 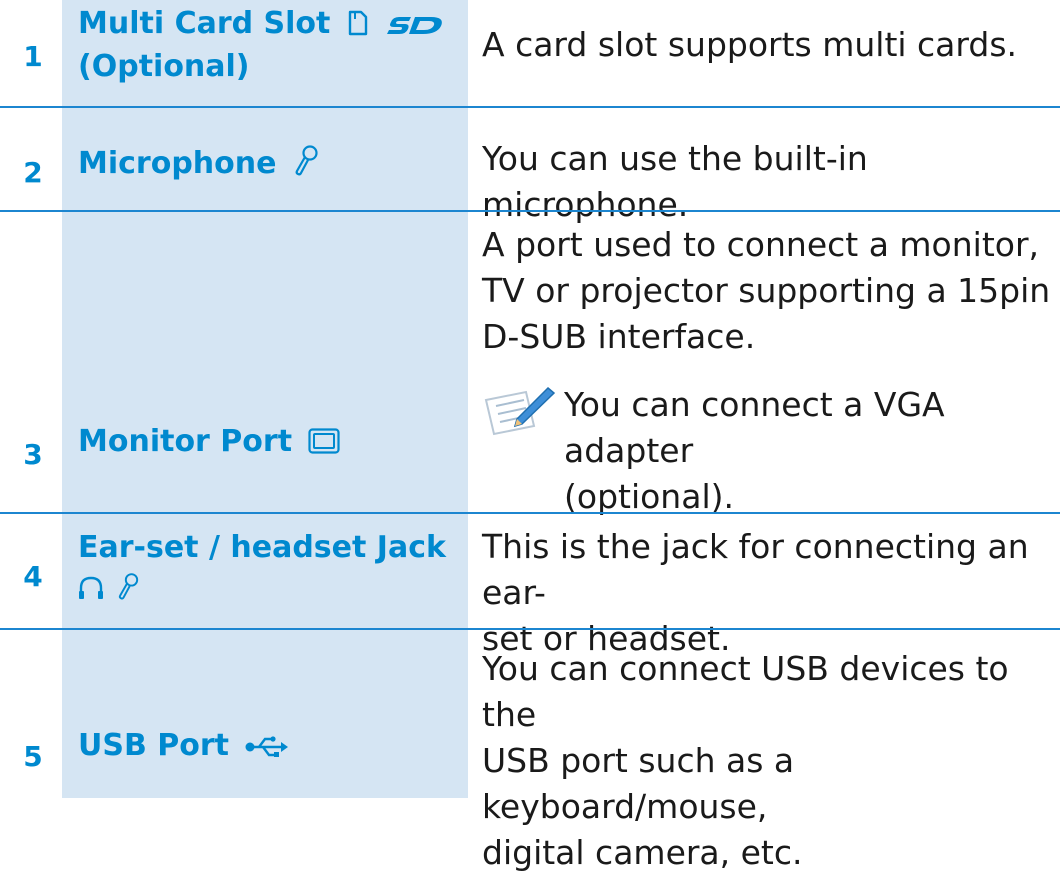 What do you see at coordinates (185, 441) in the screenshot?
I see `port-name-label: Monitor Port` at bounding box center [185, 441].